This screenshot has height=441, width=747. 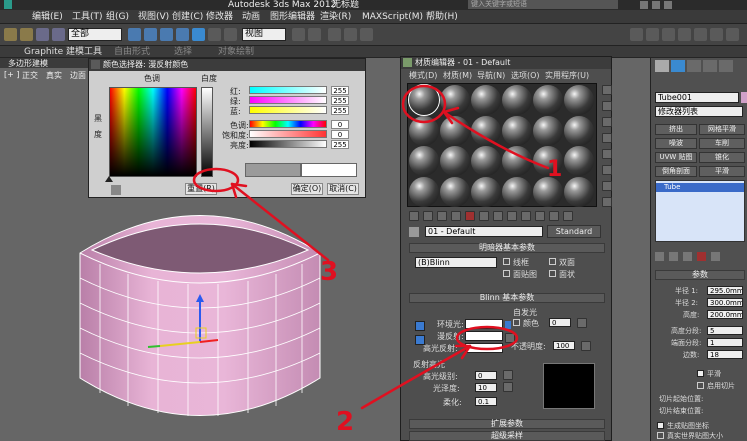 I want to click on uv-tiling-icon, so click(x=607, y=138).